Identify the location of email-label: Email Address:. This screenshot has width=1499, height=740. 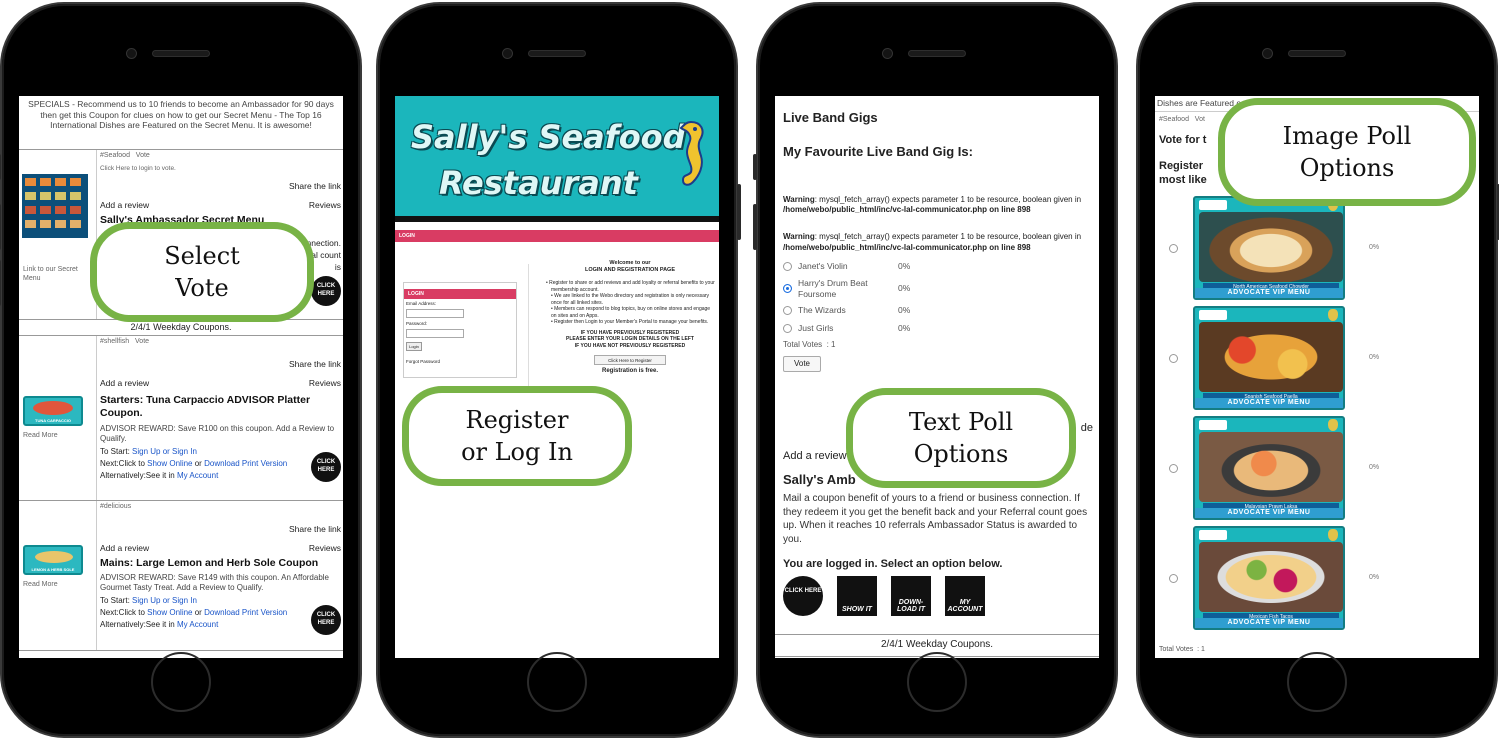
(421, 304).